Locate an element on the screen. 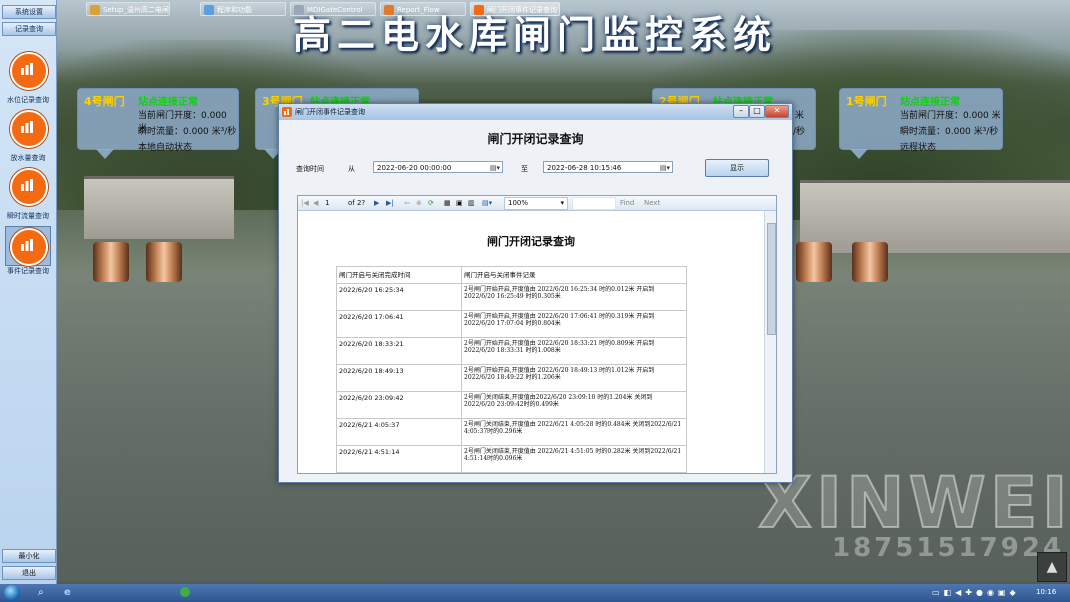  to-label: 至 is located at coordinates (524, 169).